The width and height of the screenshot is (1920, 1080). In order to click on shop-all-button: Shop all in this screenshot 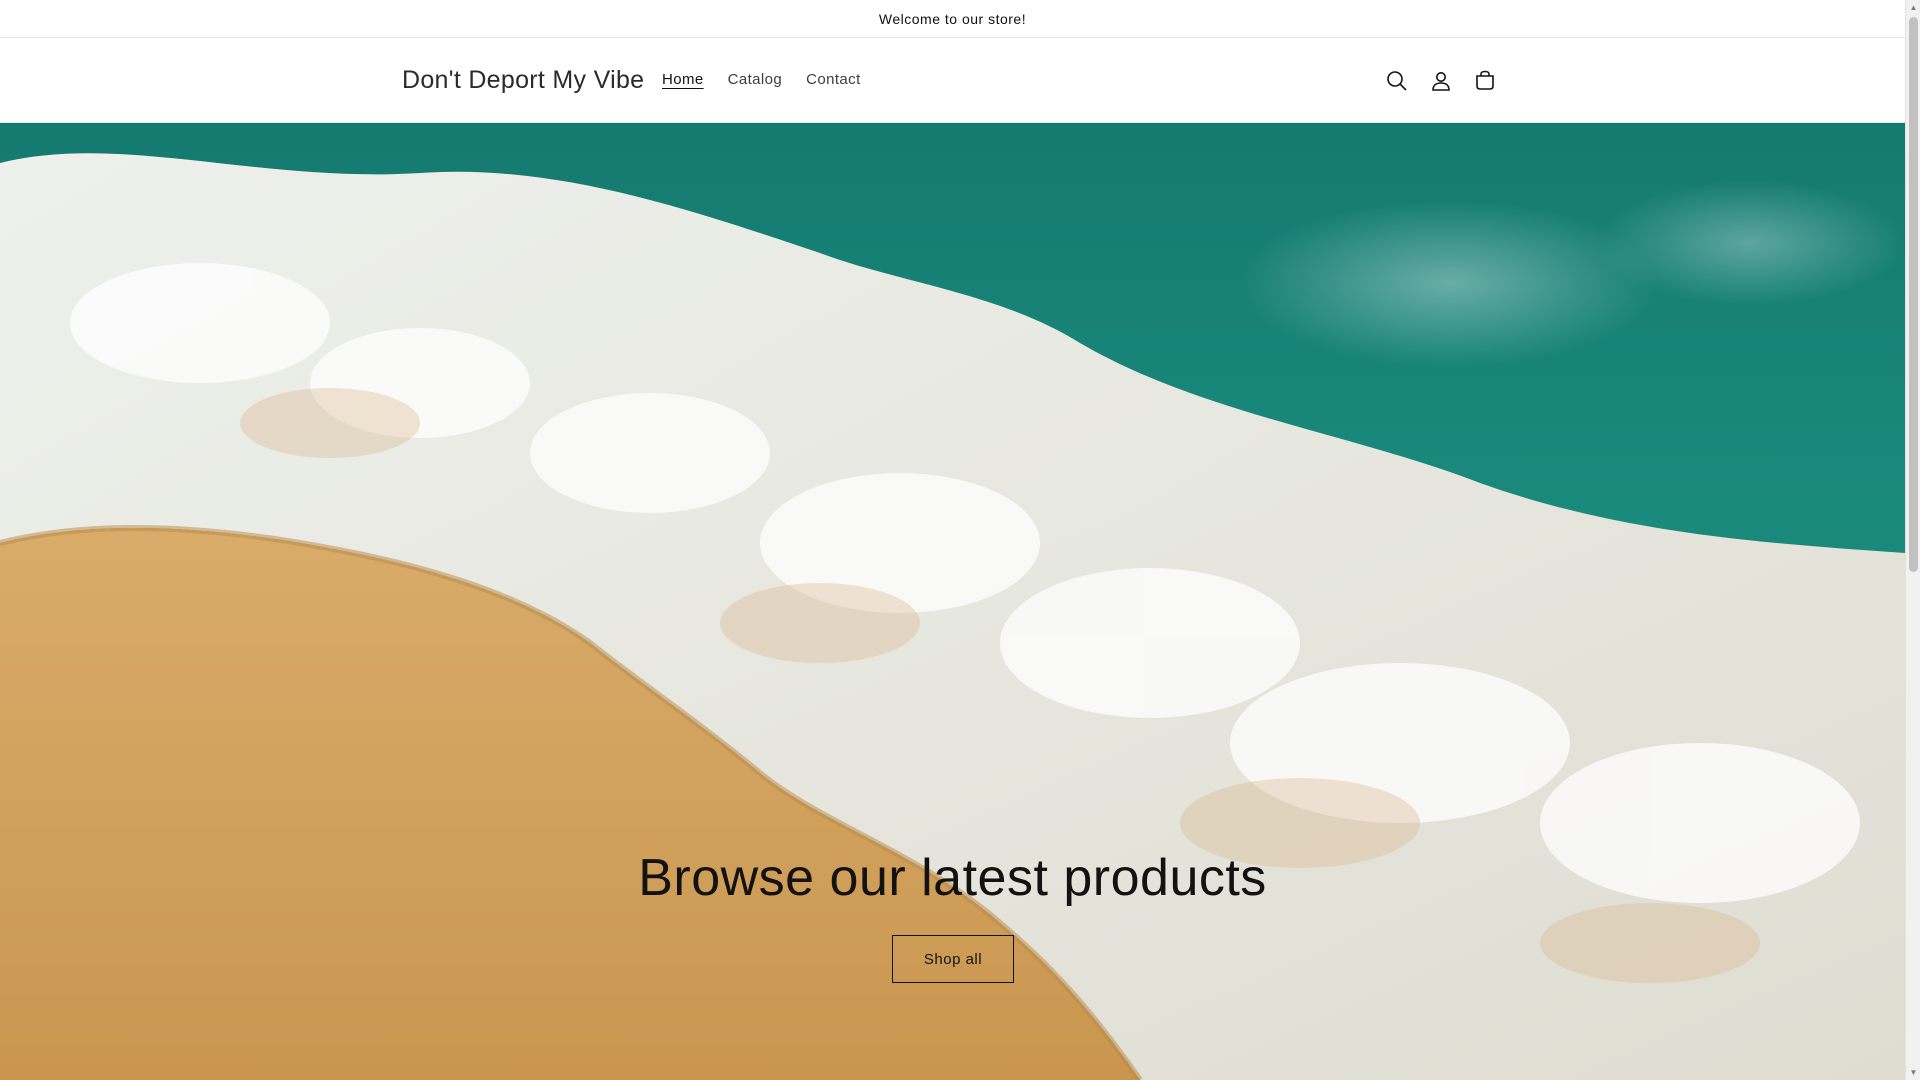, I will do `click(953, 959)`.